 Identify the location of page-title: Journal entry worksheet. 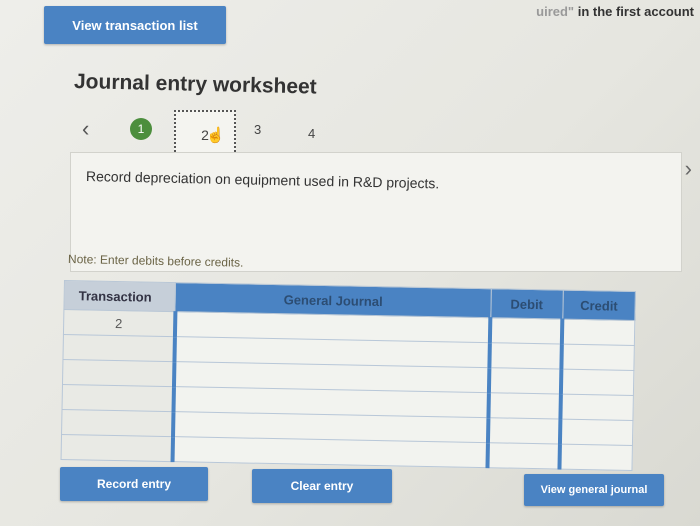
(195, 84).